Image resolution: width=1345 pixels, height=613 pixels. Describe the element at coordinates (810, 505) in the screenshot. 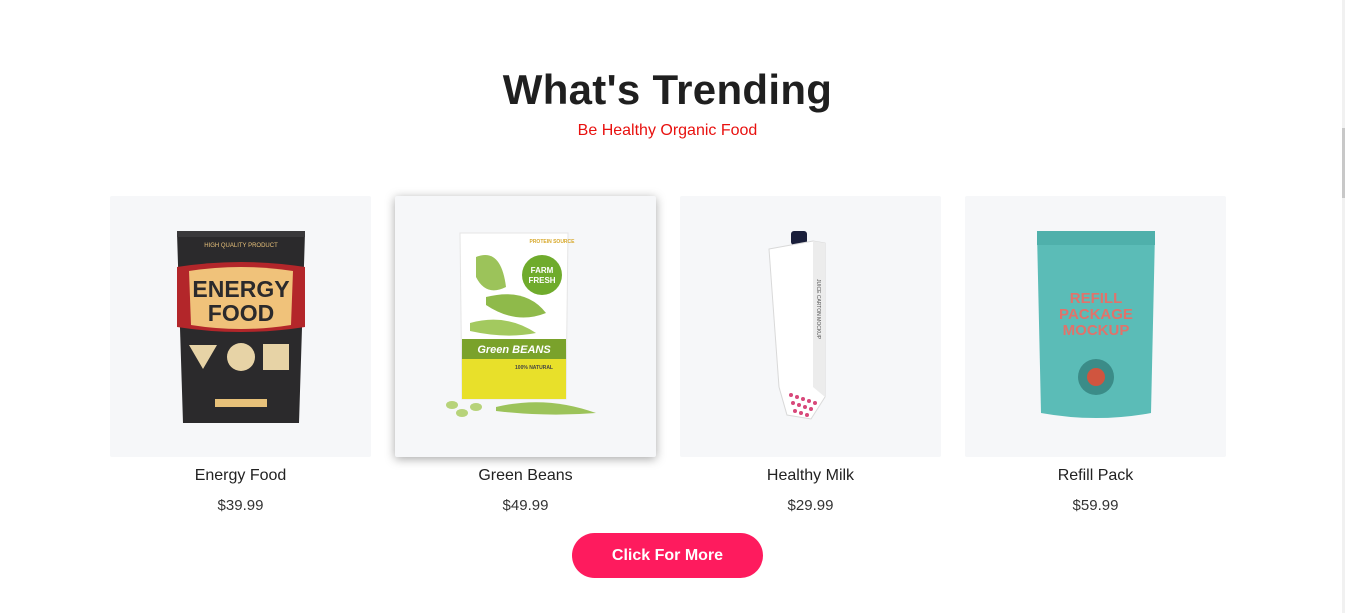

I see `product-price: $29.99` at that location.